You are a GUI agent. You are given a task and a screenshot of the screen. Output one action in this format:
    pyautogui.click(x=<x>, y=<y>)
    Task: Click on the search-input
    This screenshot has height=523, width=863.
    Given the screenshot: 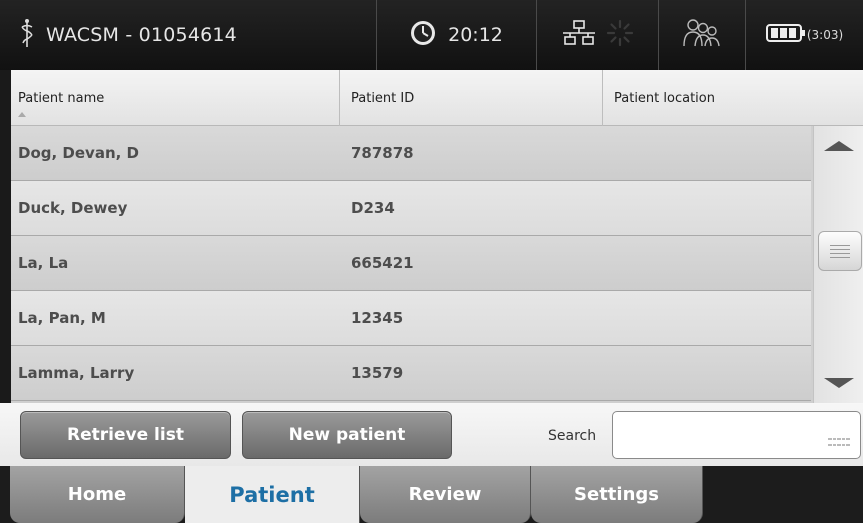 What is the action you would take?
    pyautogui.click(x=736, y=435)
    